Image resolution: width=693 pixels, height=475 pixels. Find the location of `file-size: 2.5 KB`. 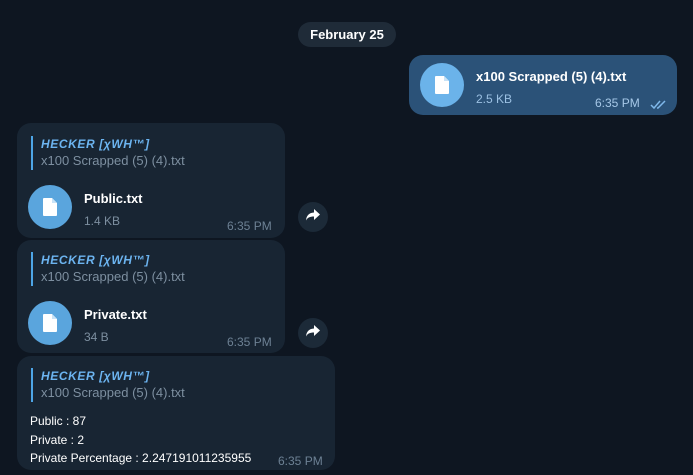

file-size: 2.5 KB is located at coordinates (494, 99).